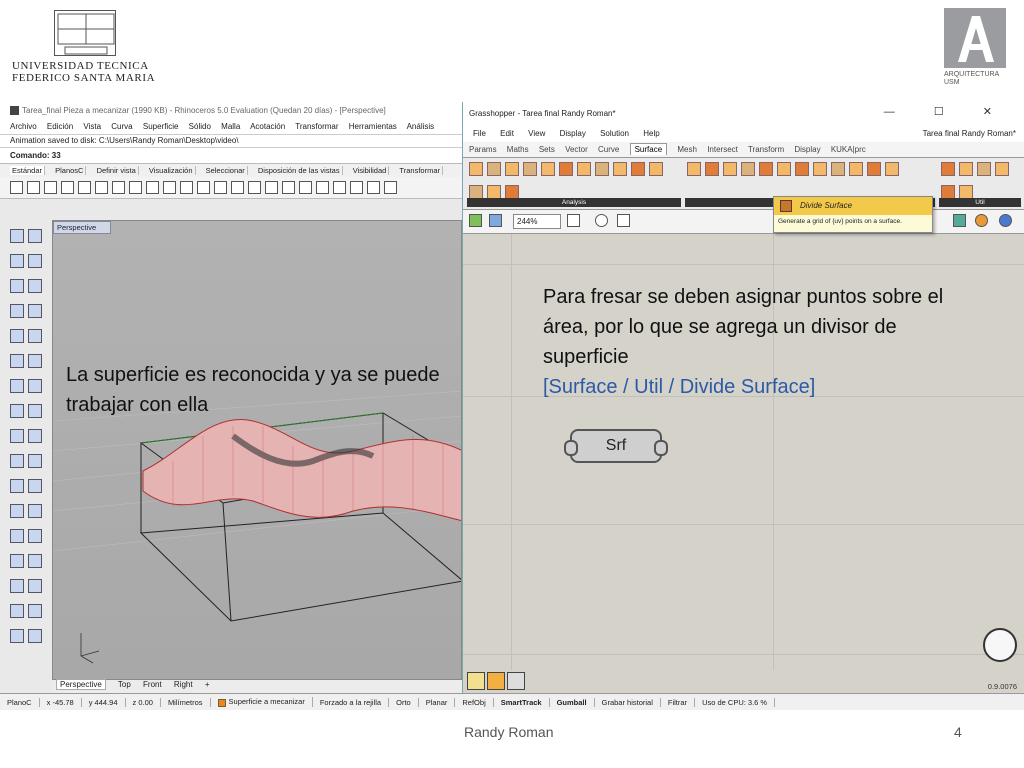  I want to click on split-icon, so click(35, 461).